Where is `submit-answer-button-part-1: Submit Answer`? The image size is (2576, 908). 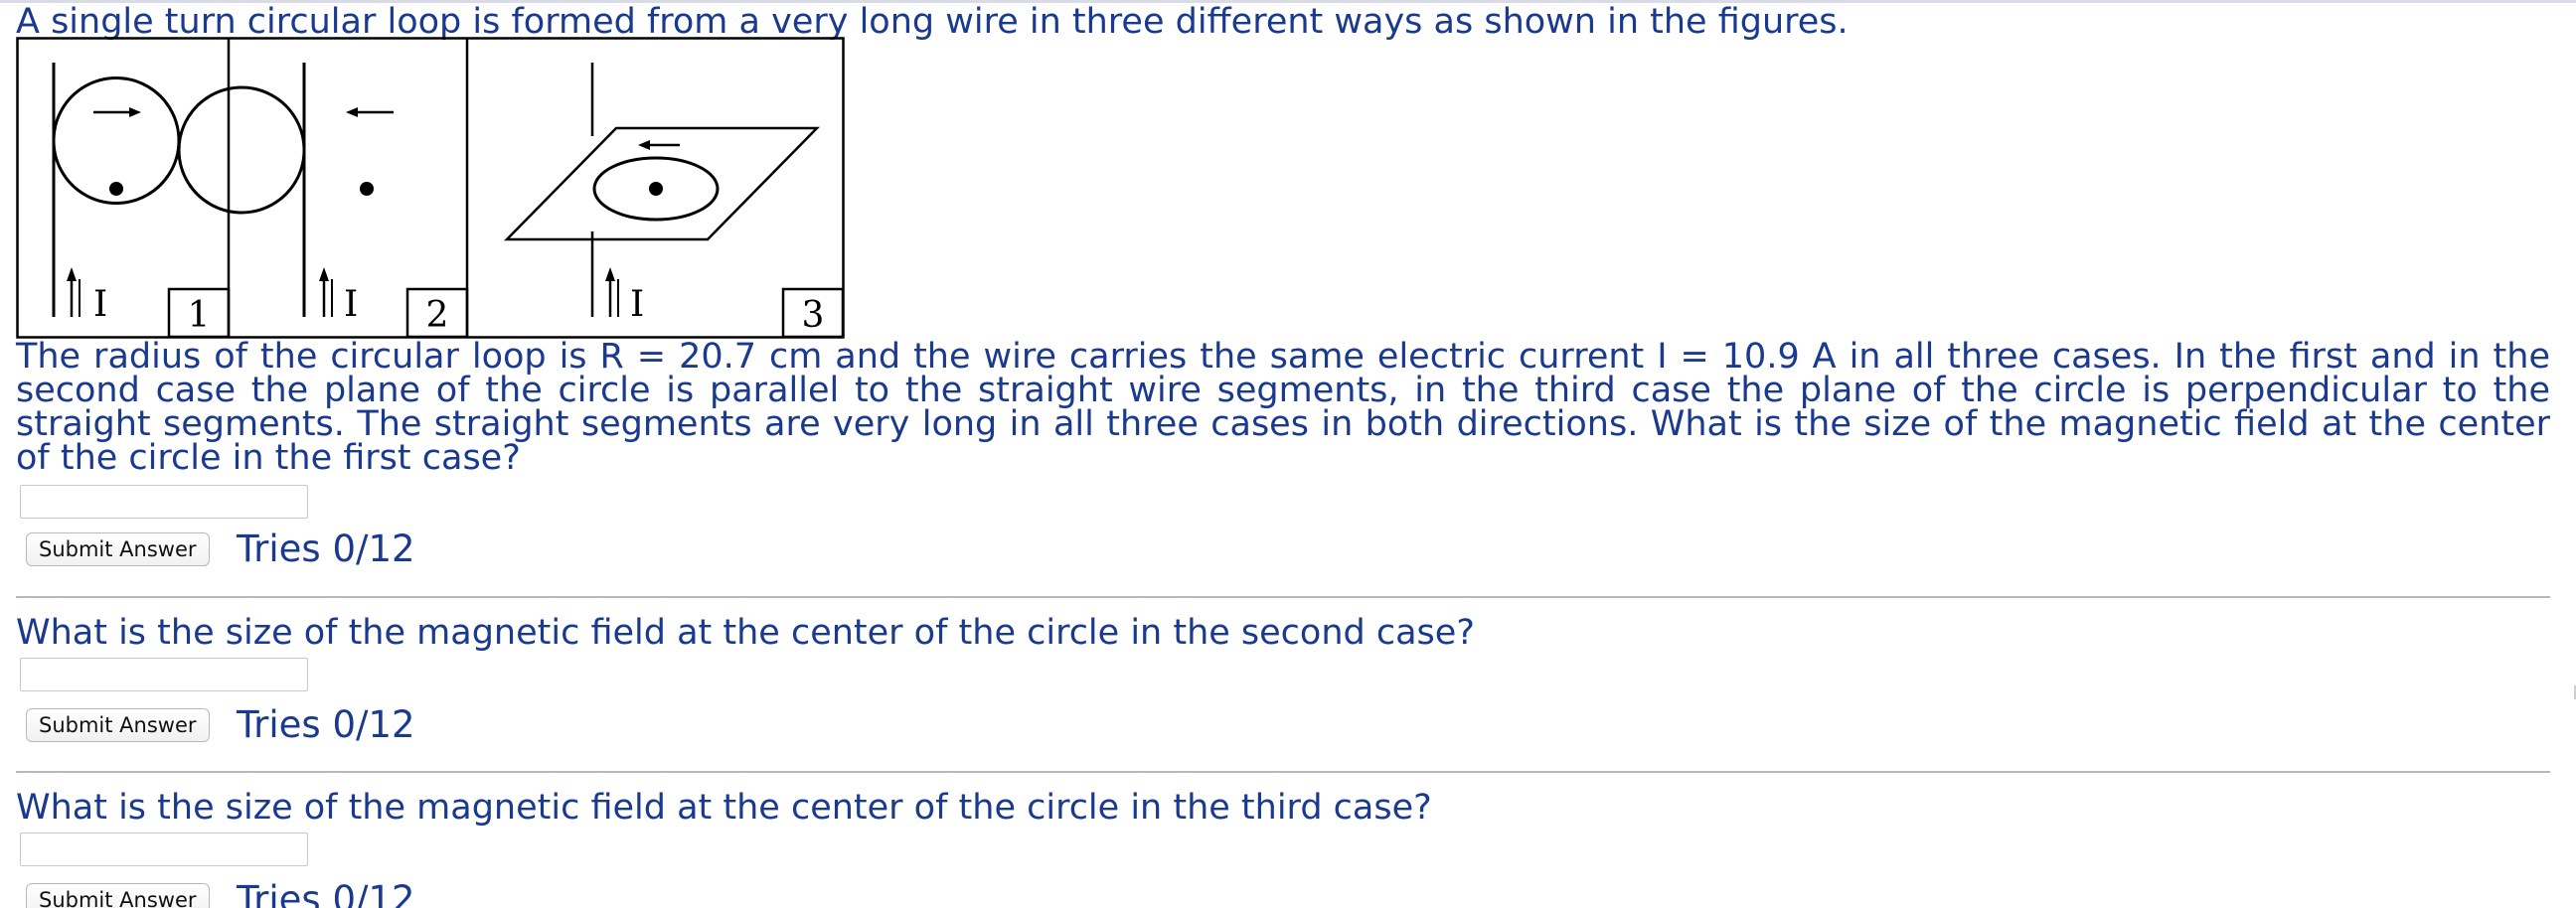
submit-answer-button-part-1: Submit Answer is located at coordinates (118, 549).